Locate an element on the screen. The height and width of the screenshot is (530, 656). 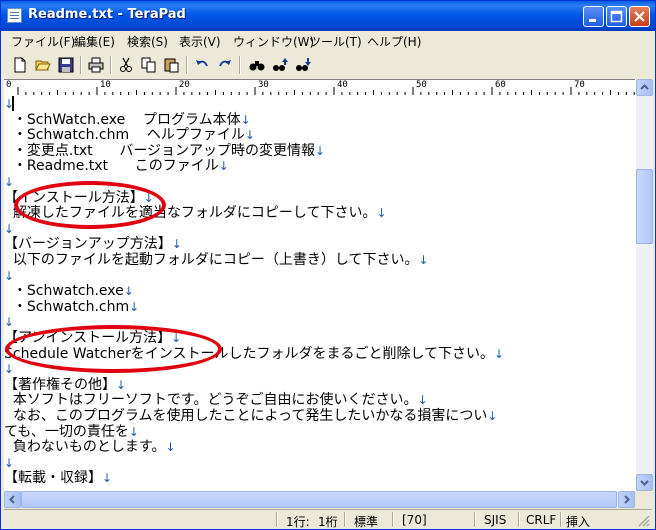
vertical-scrollbar is located at coordinates (644, 285).